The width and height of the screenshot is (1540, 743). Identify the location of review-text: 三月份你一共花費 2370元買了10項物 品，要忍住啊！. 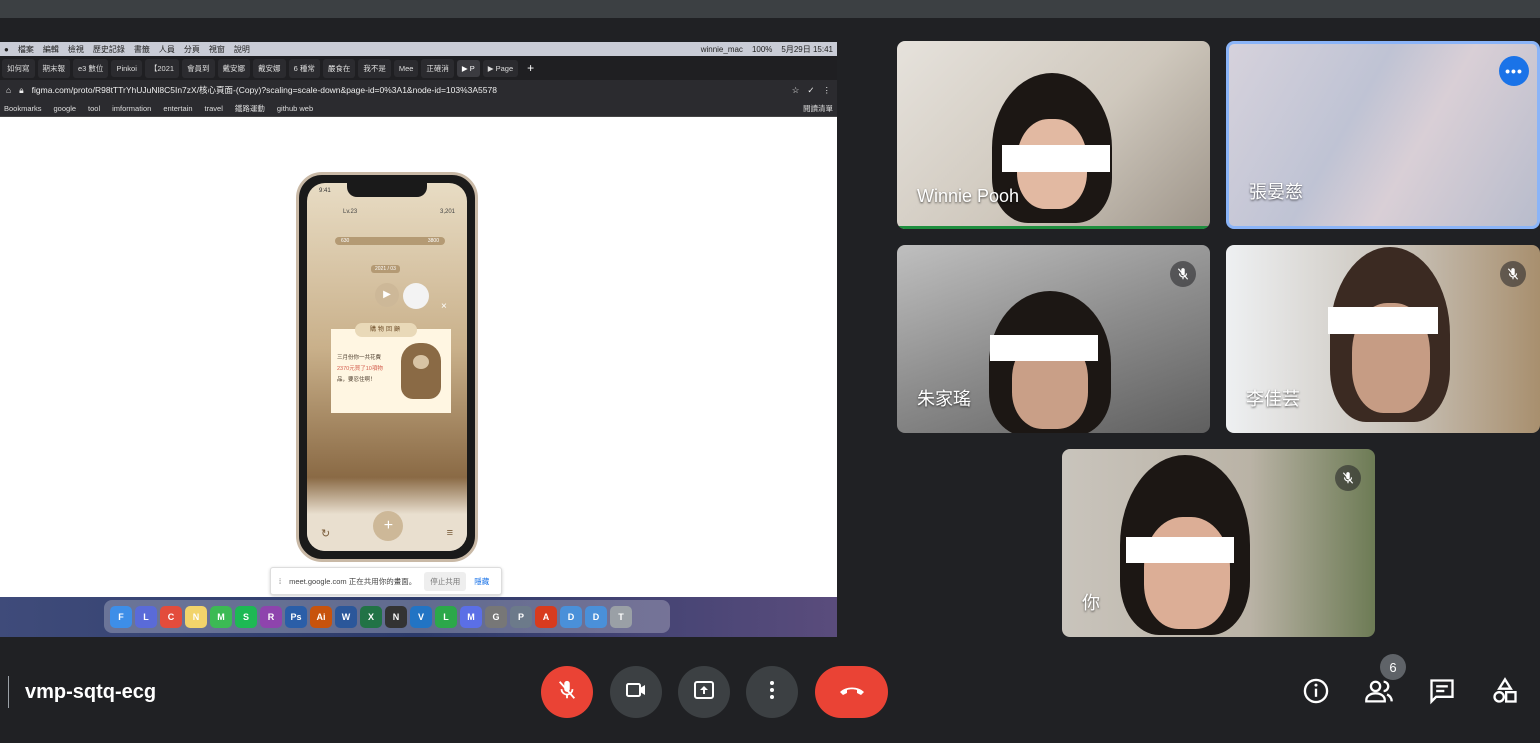
(367, 369).